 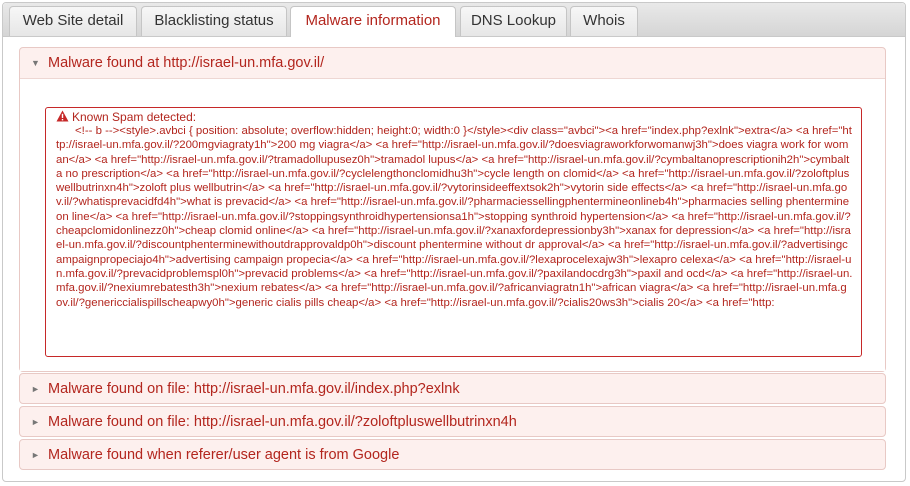 What do you see at coordinates (73, 21) in the screenshot?
I see `tab-website-detail: Web Site detail` at bounding box center [73, 21].